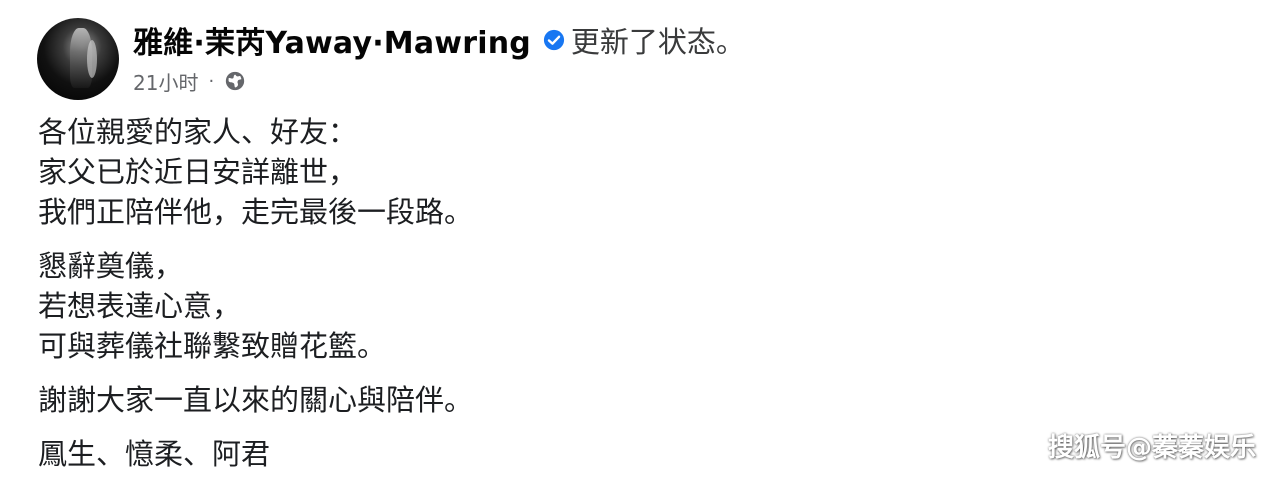  What do you see at coordinates (256, 400) in the screenshot?
I see `post-line: 謝謝大家一直以來的關心與陪伴。` at bounding box center [256, 400].